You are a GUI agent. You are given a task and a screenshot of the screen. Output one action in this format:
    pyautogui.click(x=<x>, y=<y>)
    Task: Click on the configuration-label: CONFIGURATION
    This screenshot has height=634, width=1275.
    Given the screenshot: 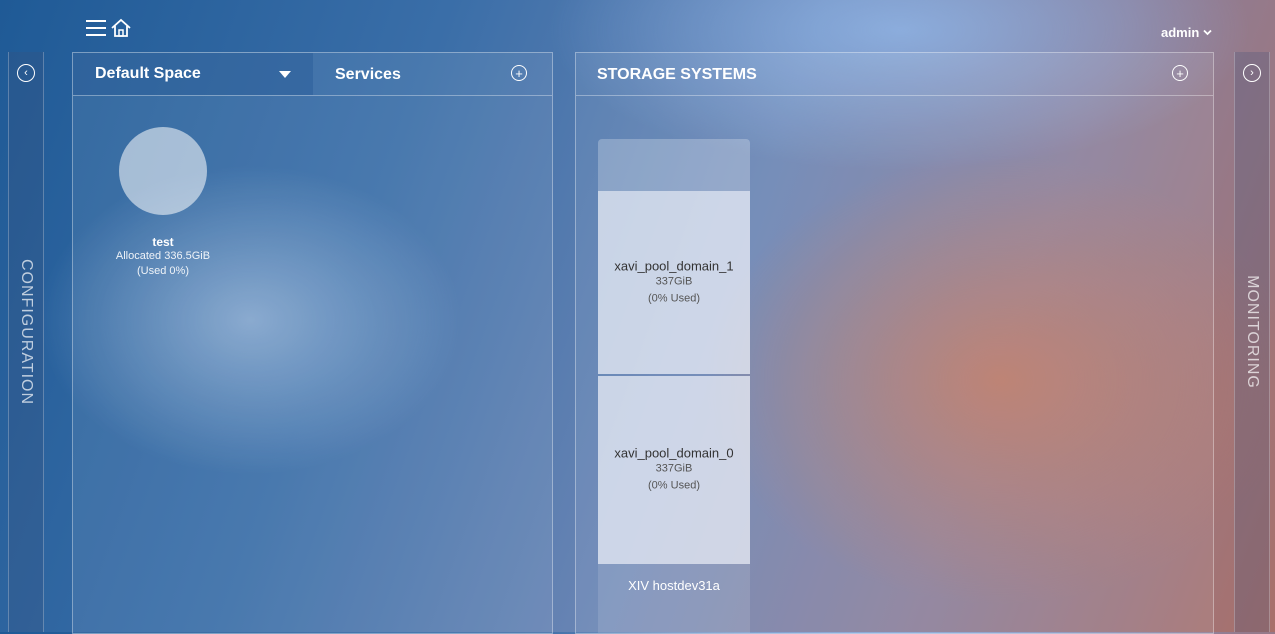 What is the action you would take?
    pyautogui.click(x=26, y=332)
    